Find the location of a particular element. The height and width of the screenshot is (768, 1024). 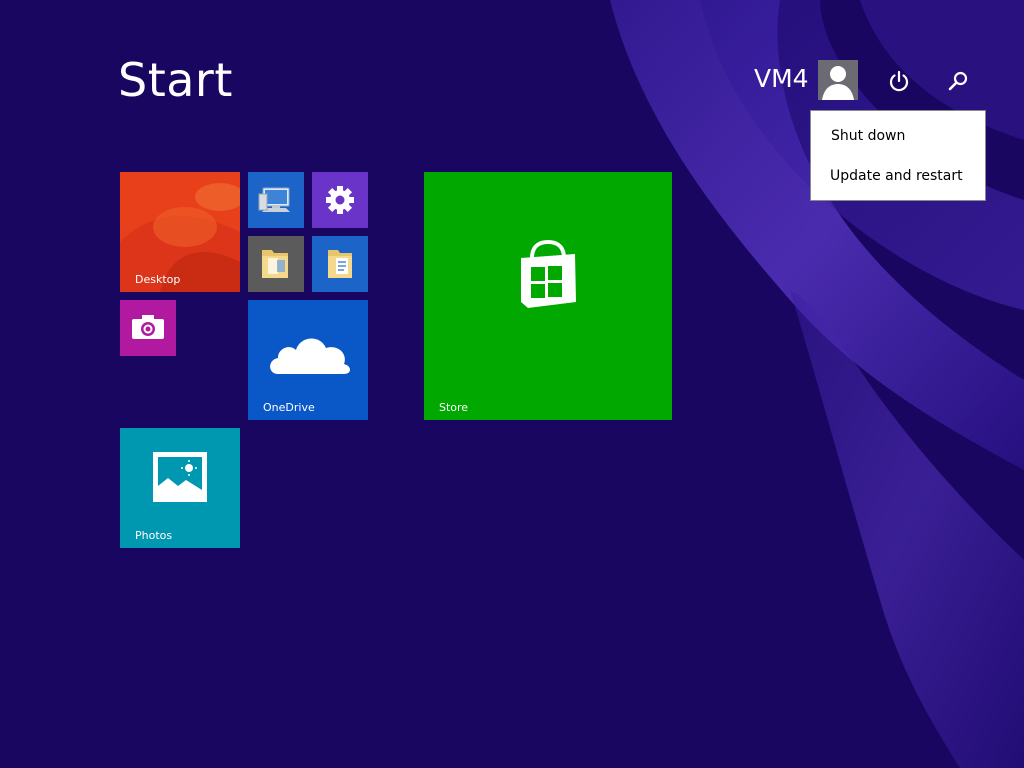

tile-camera is located at coordinates (148, 328).